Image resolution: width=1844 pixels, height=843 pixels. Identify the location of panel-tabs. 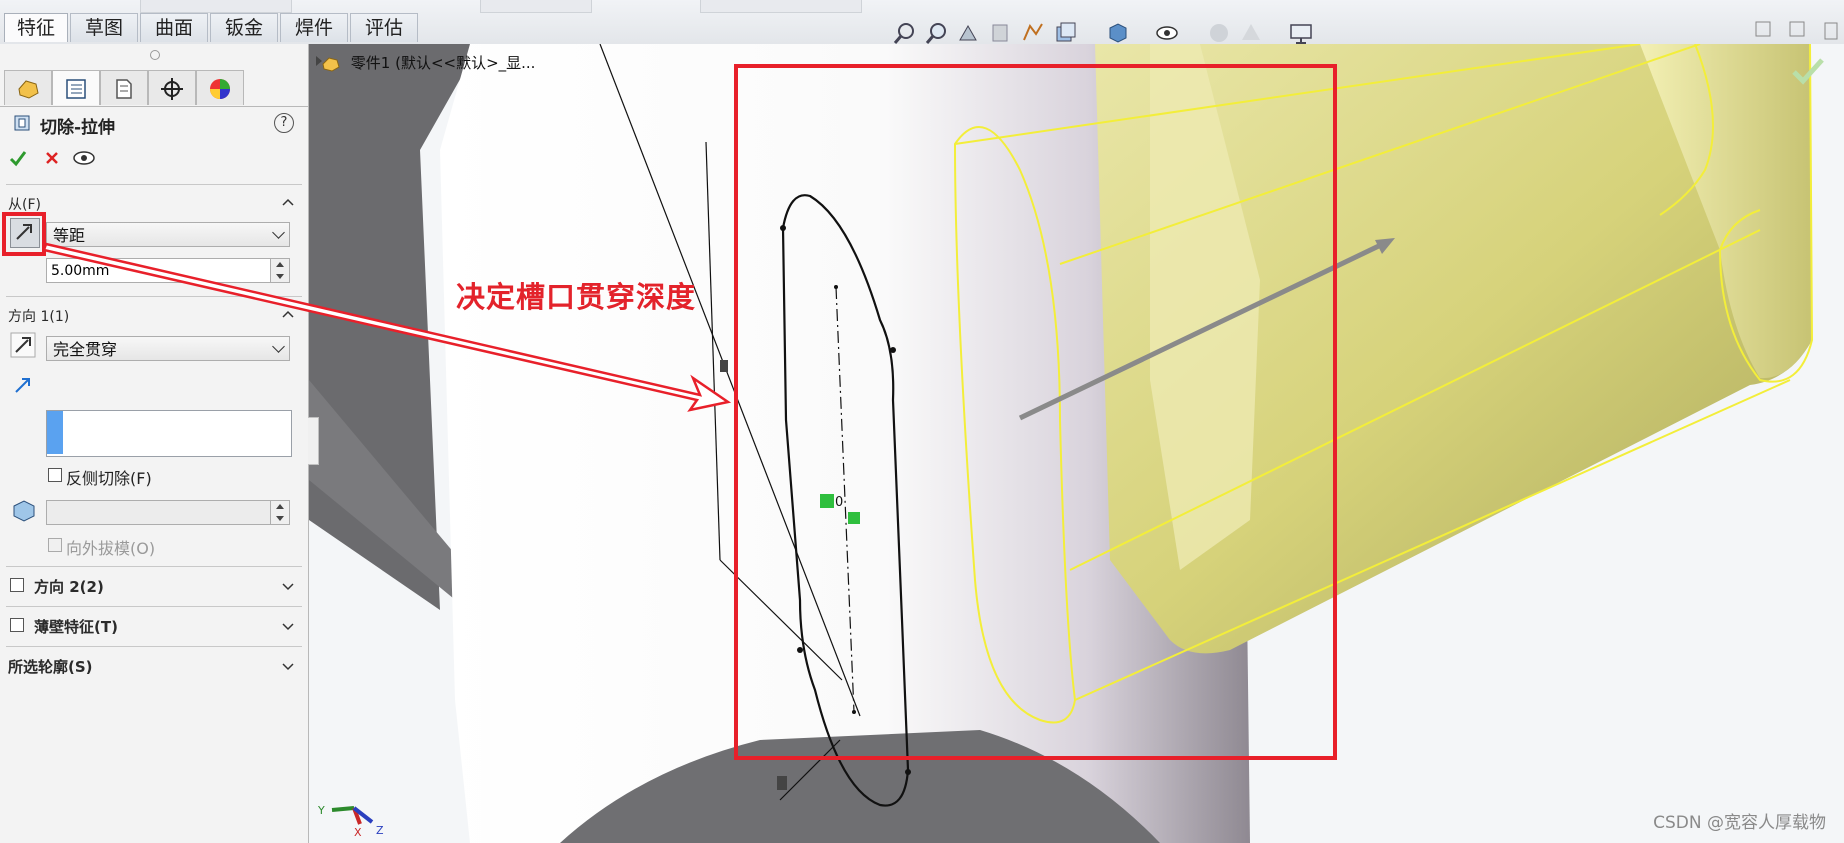
(154, 86).